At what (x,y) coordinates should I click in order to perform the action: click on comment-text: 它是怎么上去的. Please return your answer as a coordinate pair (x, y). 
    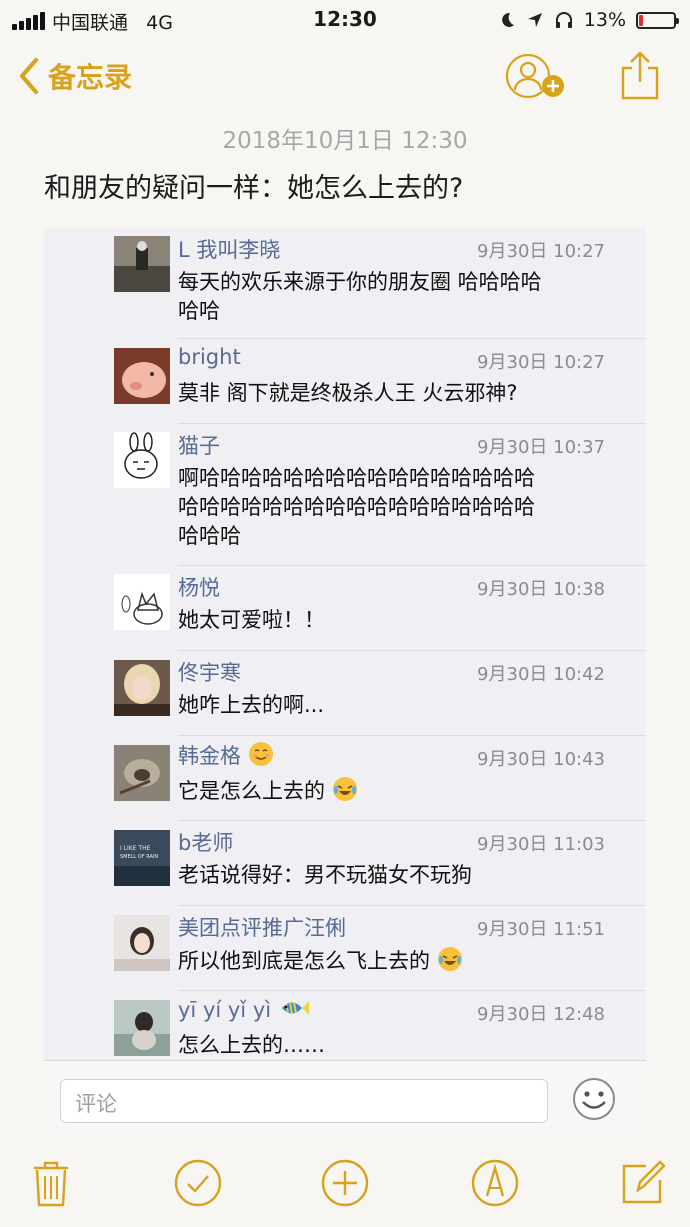
    Looking at the image, I should click on (394, 793).